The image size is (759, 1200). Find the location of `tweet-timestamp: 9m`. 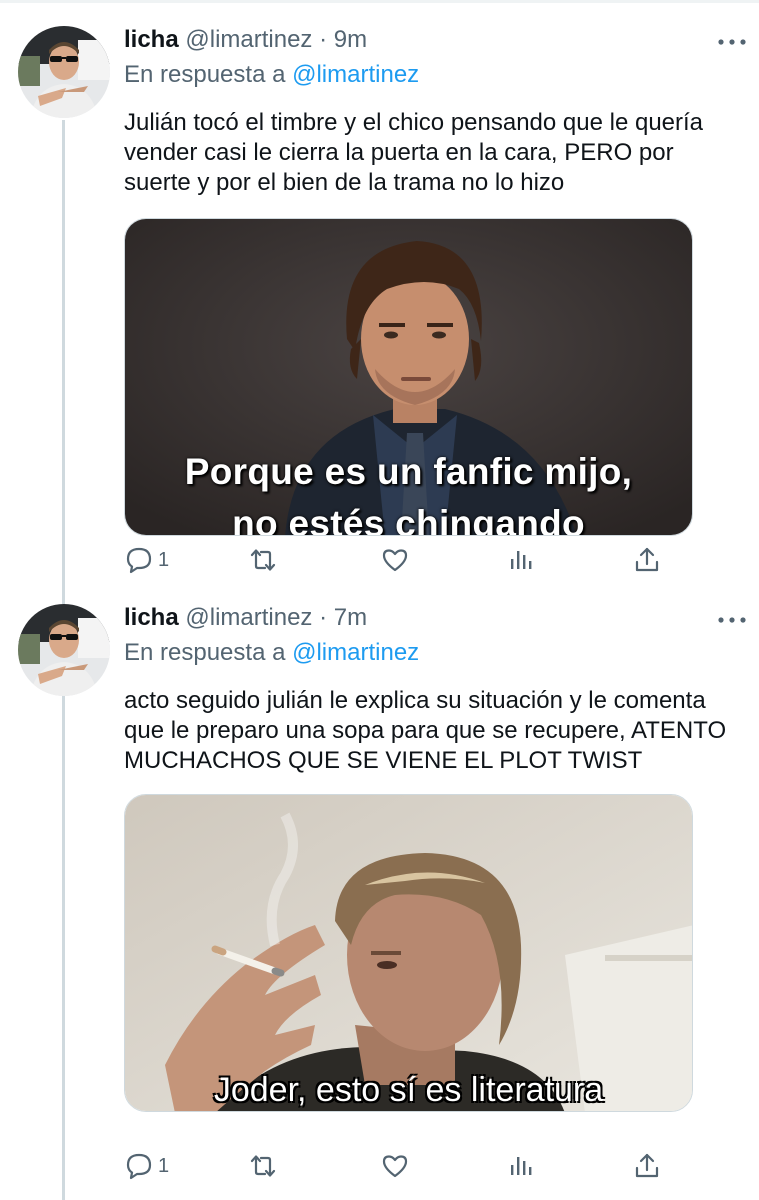

tweet-timestamp: 9m is located at coordinates (350, 39).